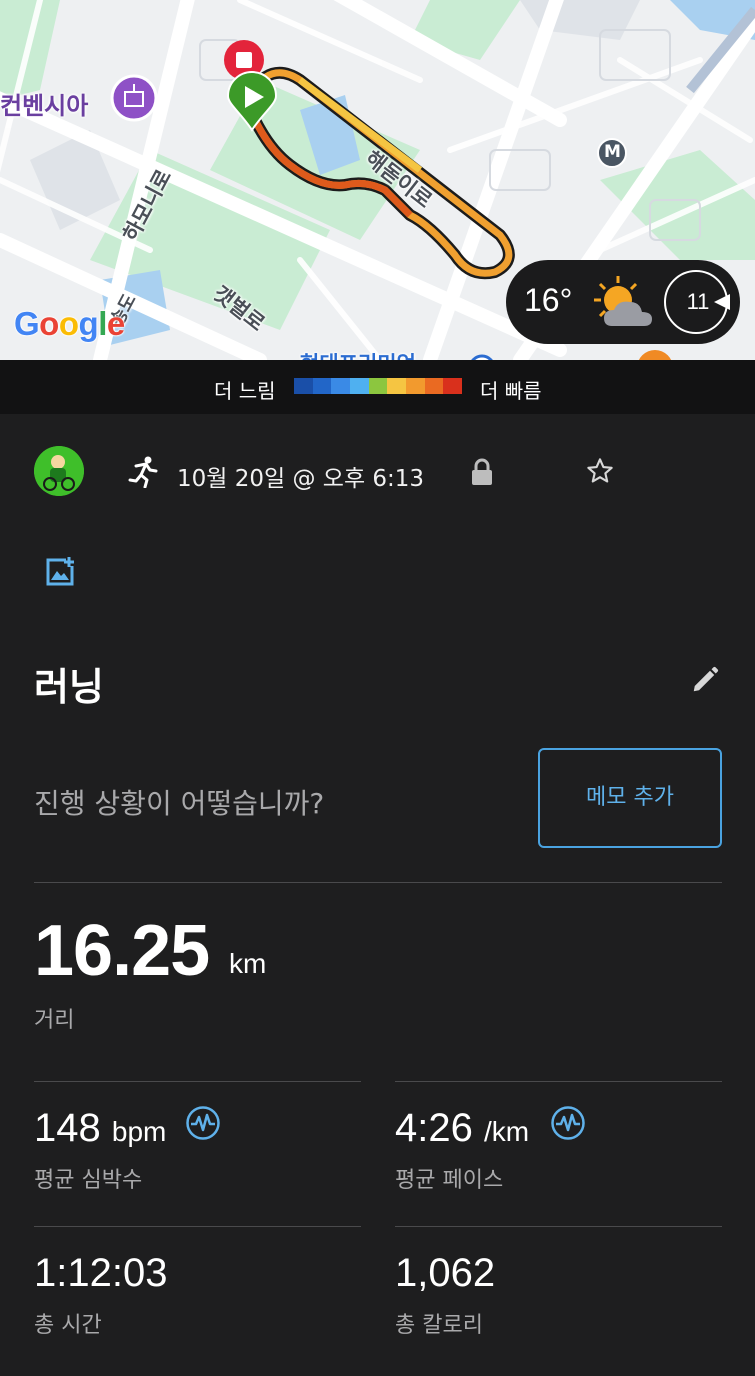 The width and height of the screenshot is (755, 1376). Describe the element at coordinates (67, 1128) in the screenshot. I see `heart-rate-value: 148` at that location.